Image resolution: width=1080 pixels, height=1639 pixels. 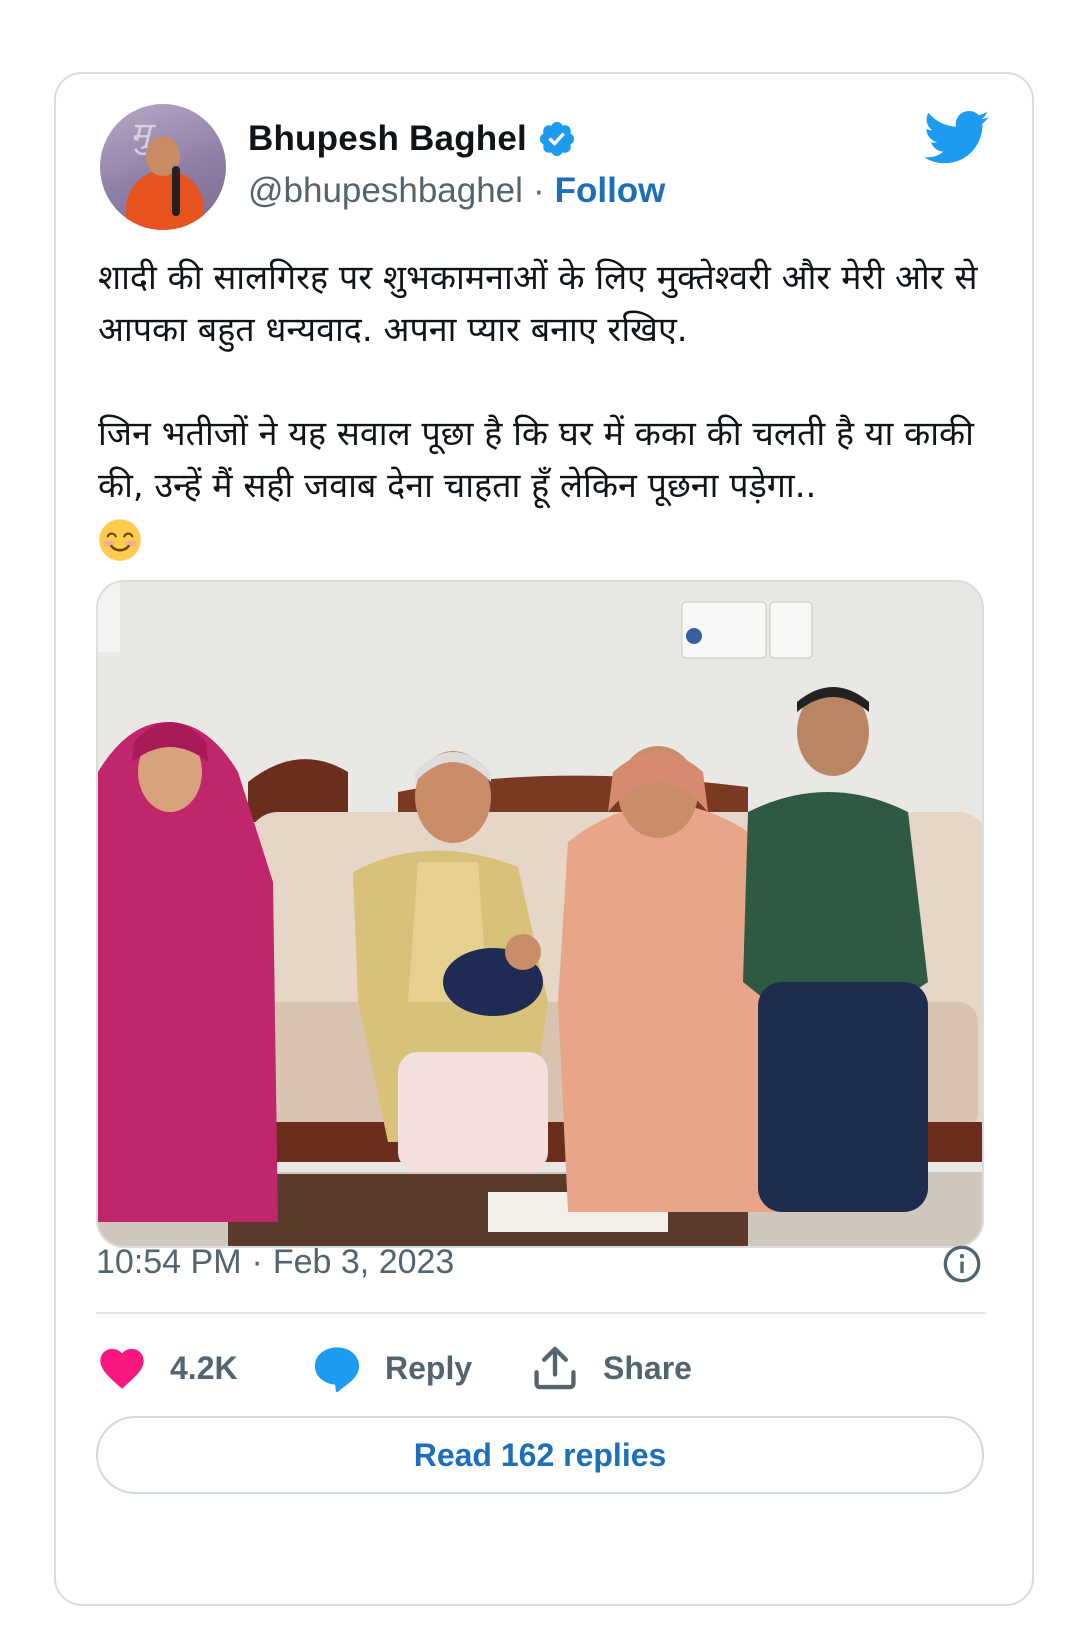 I want to click on smiling-face-emoji-icon, so click(x=120, y=539).